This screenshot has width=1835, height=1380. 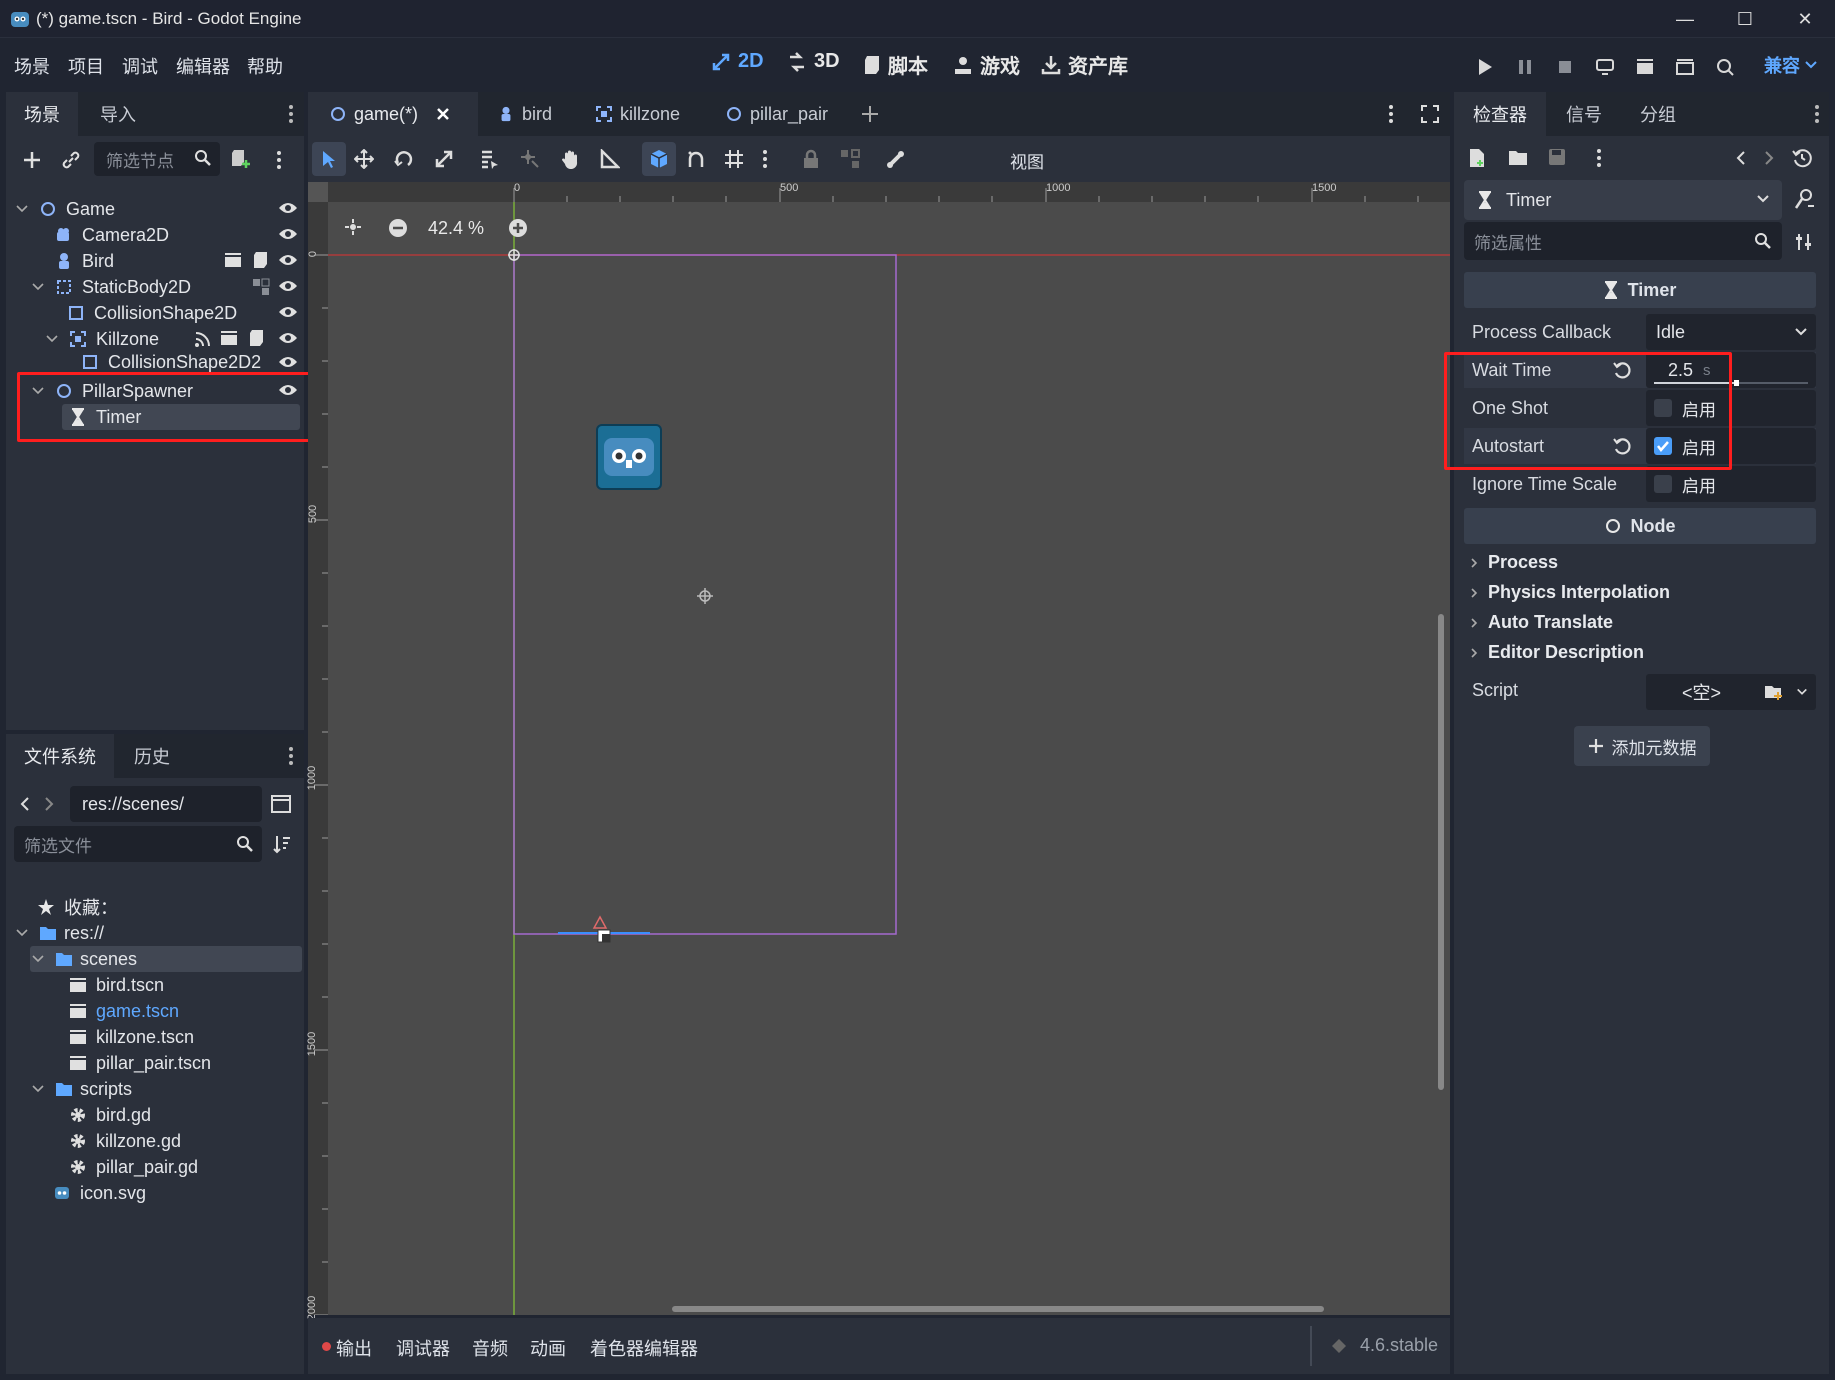 I want to click on wait-time-slider-grabber, so click(x=1736, y=383).